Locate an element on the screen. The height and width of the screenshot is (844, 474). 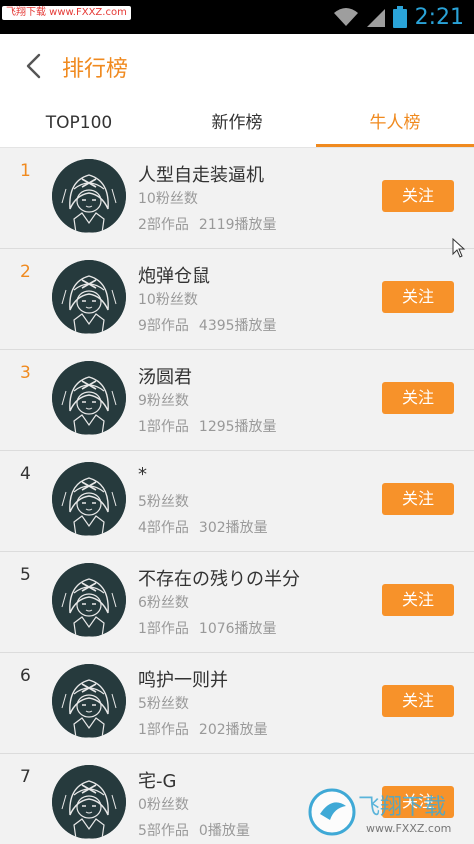
user-name: 炮弹仓鼠 is located at coordinates (174, 275).